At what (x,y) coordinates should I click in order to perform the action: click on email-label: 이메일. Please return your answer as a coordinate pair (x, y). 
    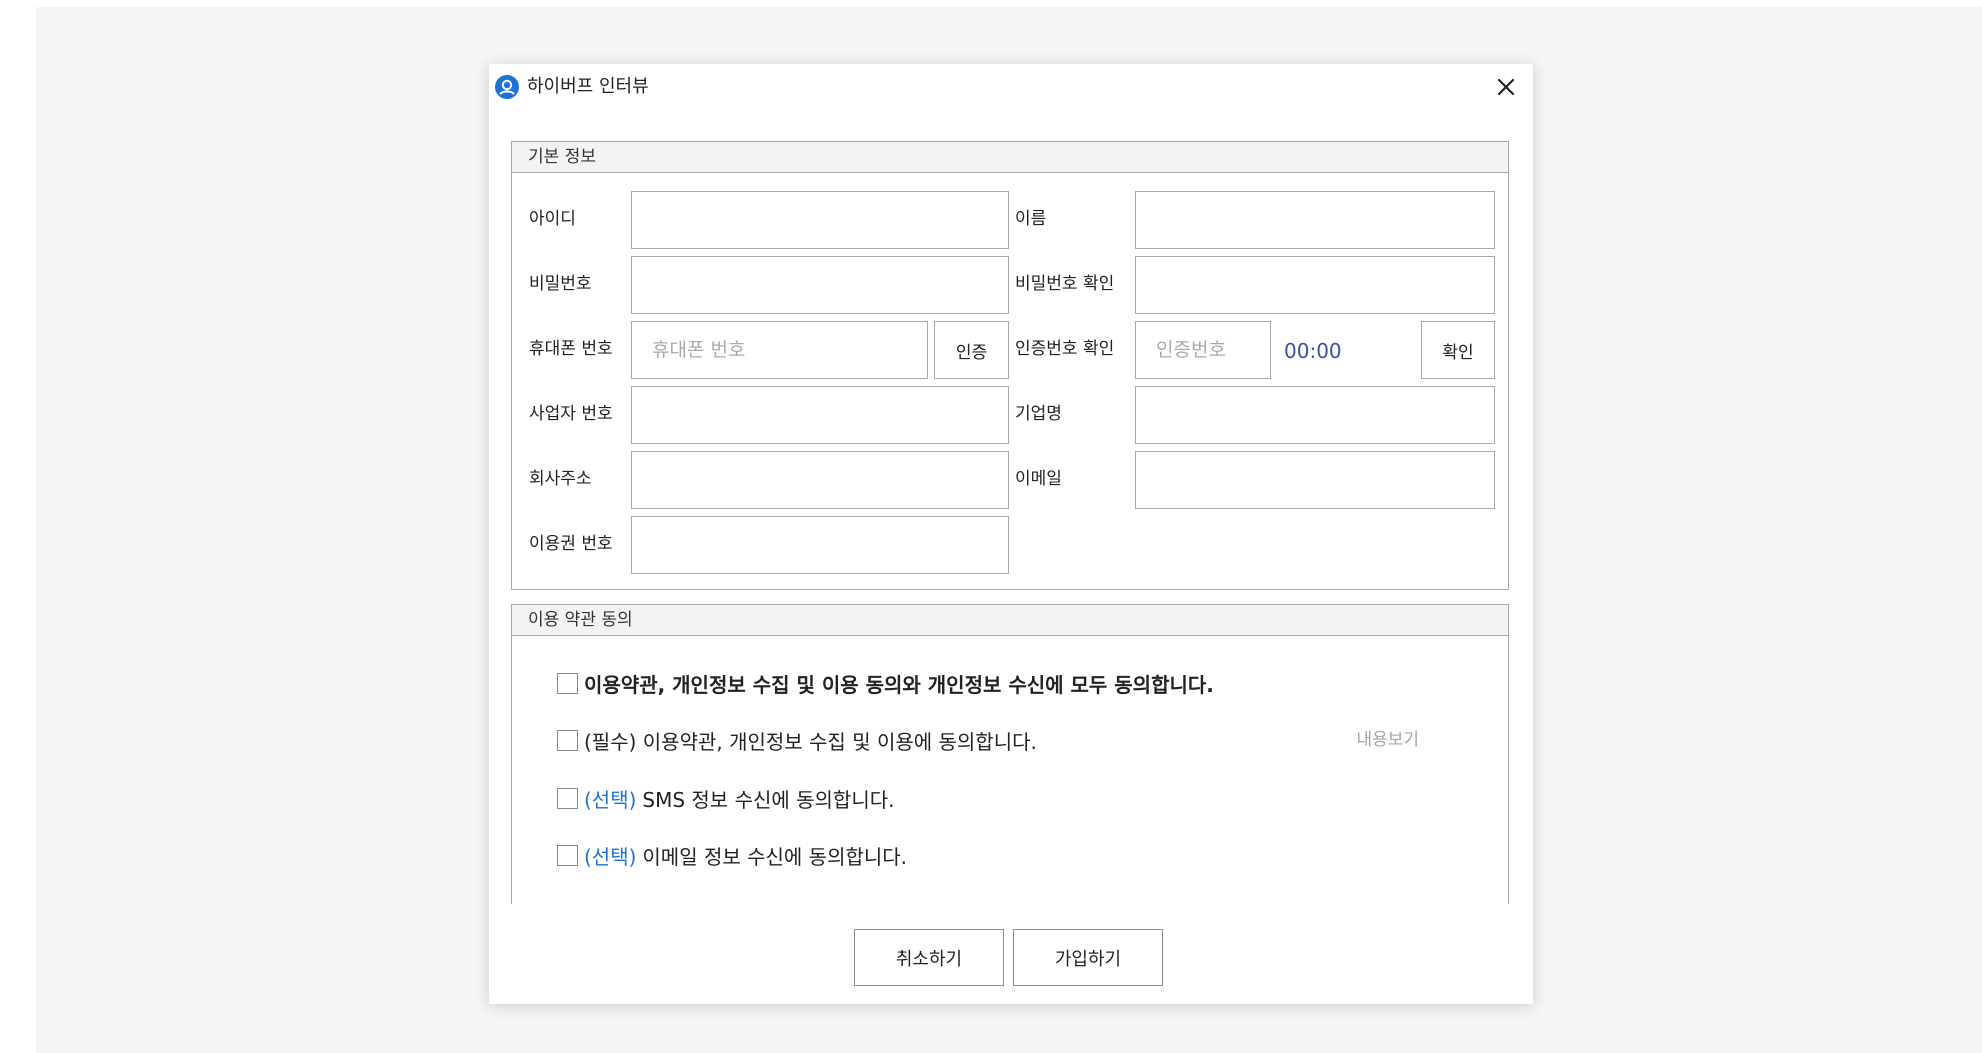
    Looking at the image, I should click on (1038, 479).